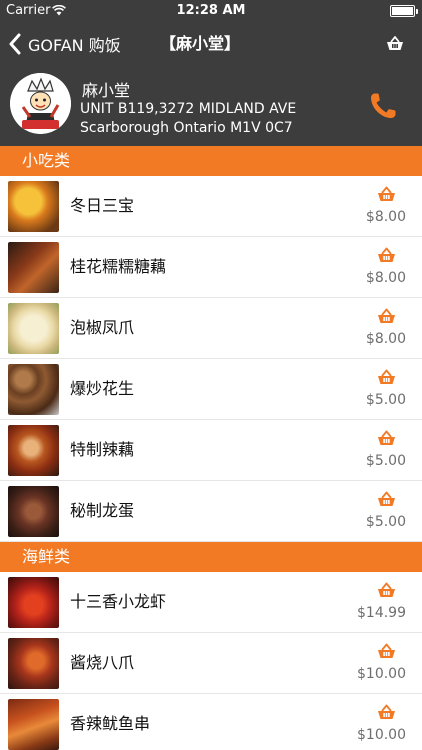  I want to click on chevron-left-icon, so click(15, 44).